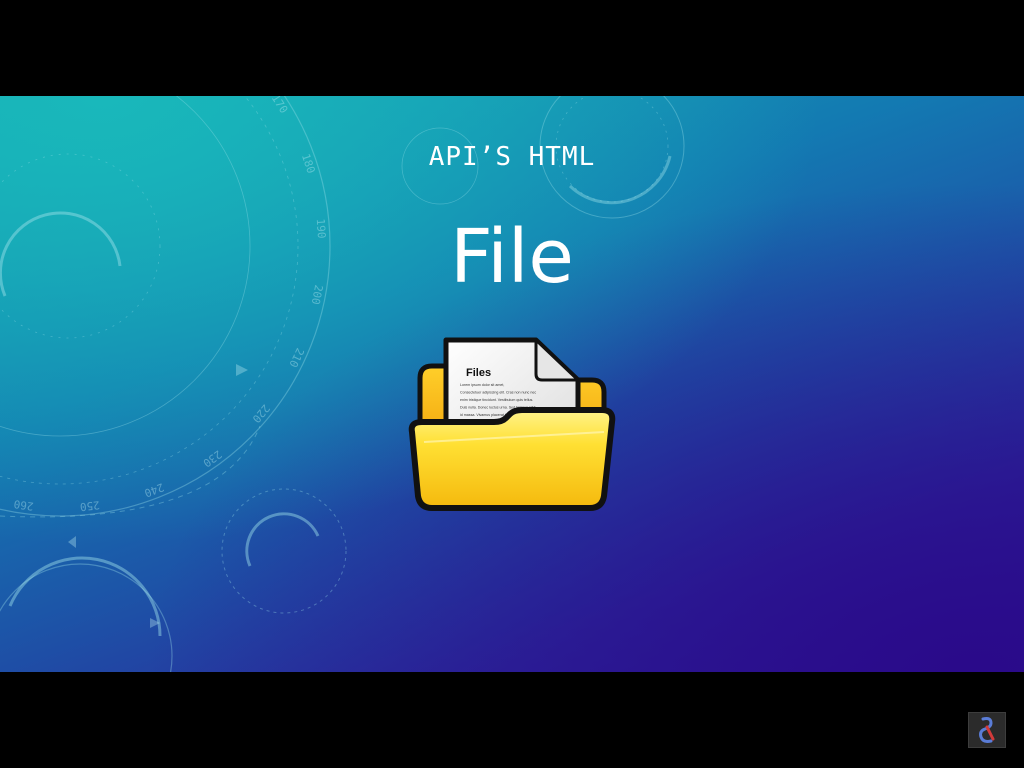  Describe the element at coordinates (280, 106) in the screenshot. I see `dial-tick-label: 170` at that location.